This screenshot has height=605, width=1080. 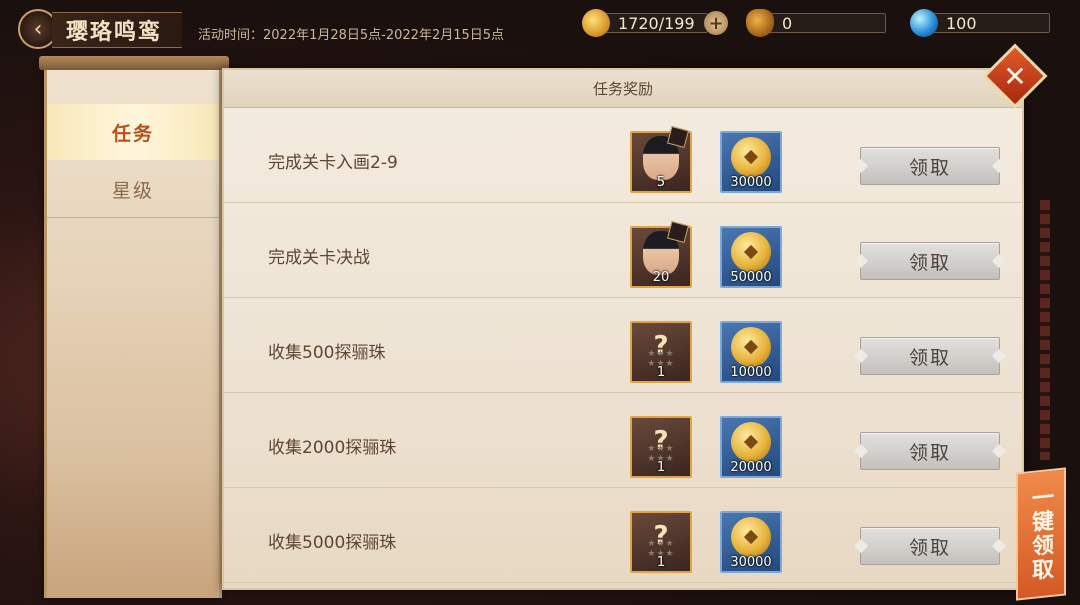 I want to click on gold-value: 1720/199, so click(x=656, y=23).